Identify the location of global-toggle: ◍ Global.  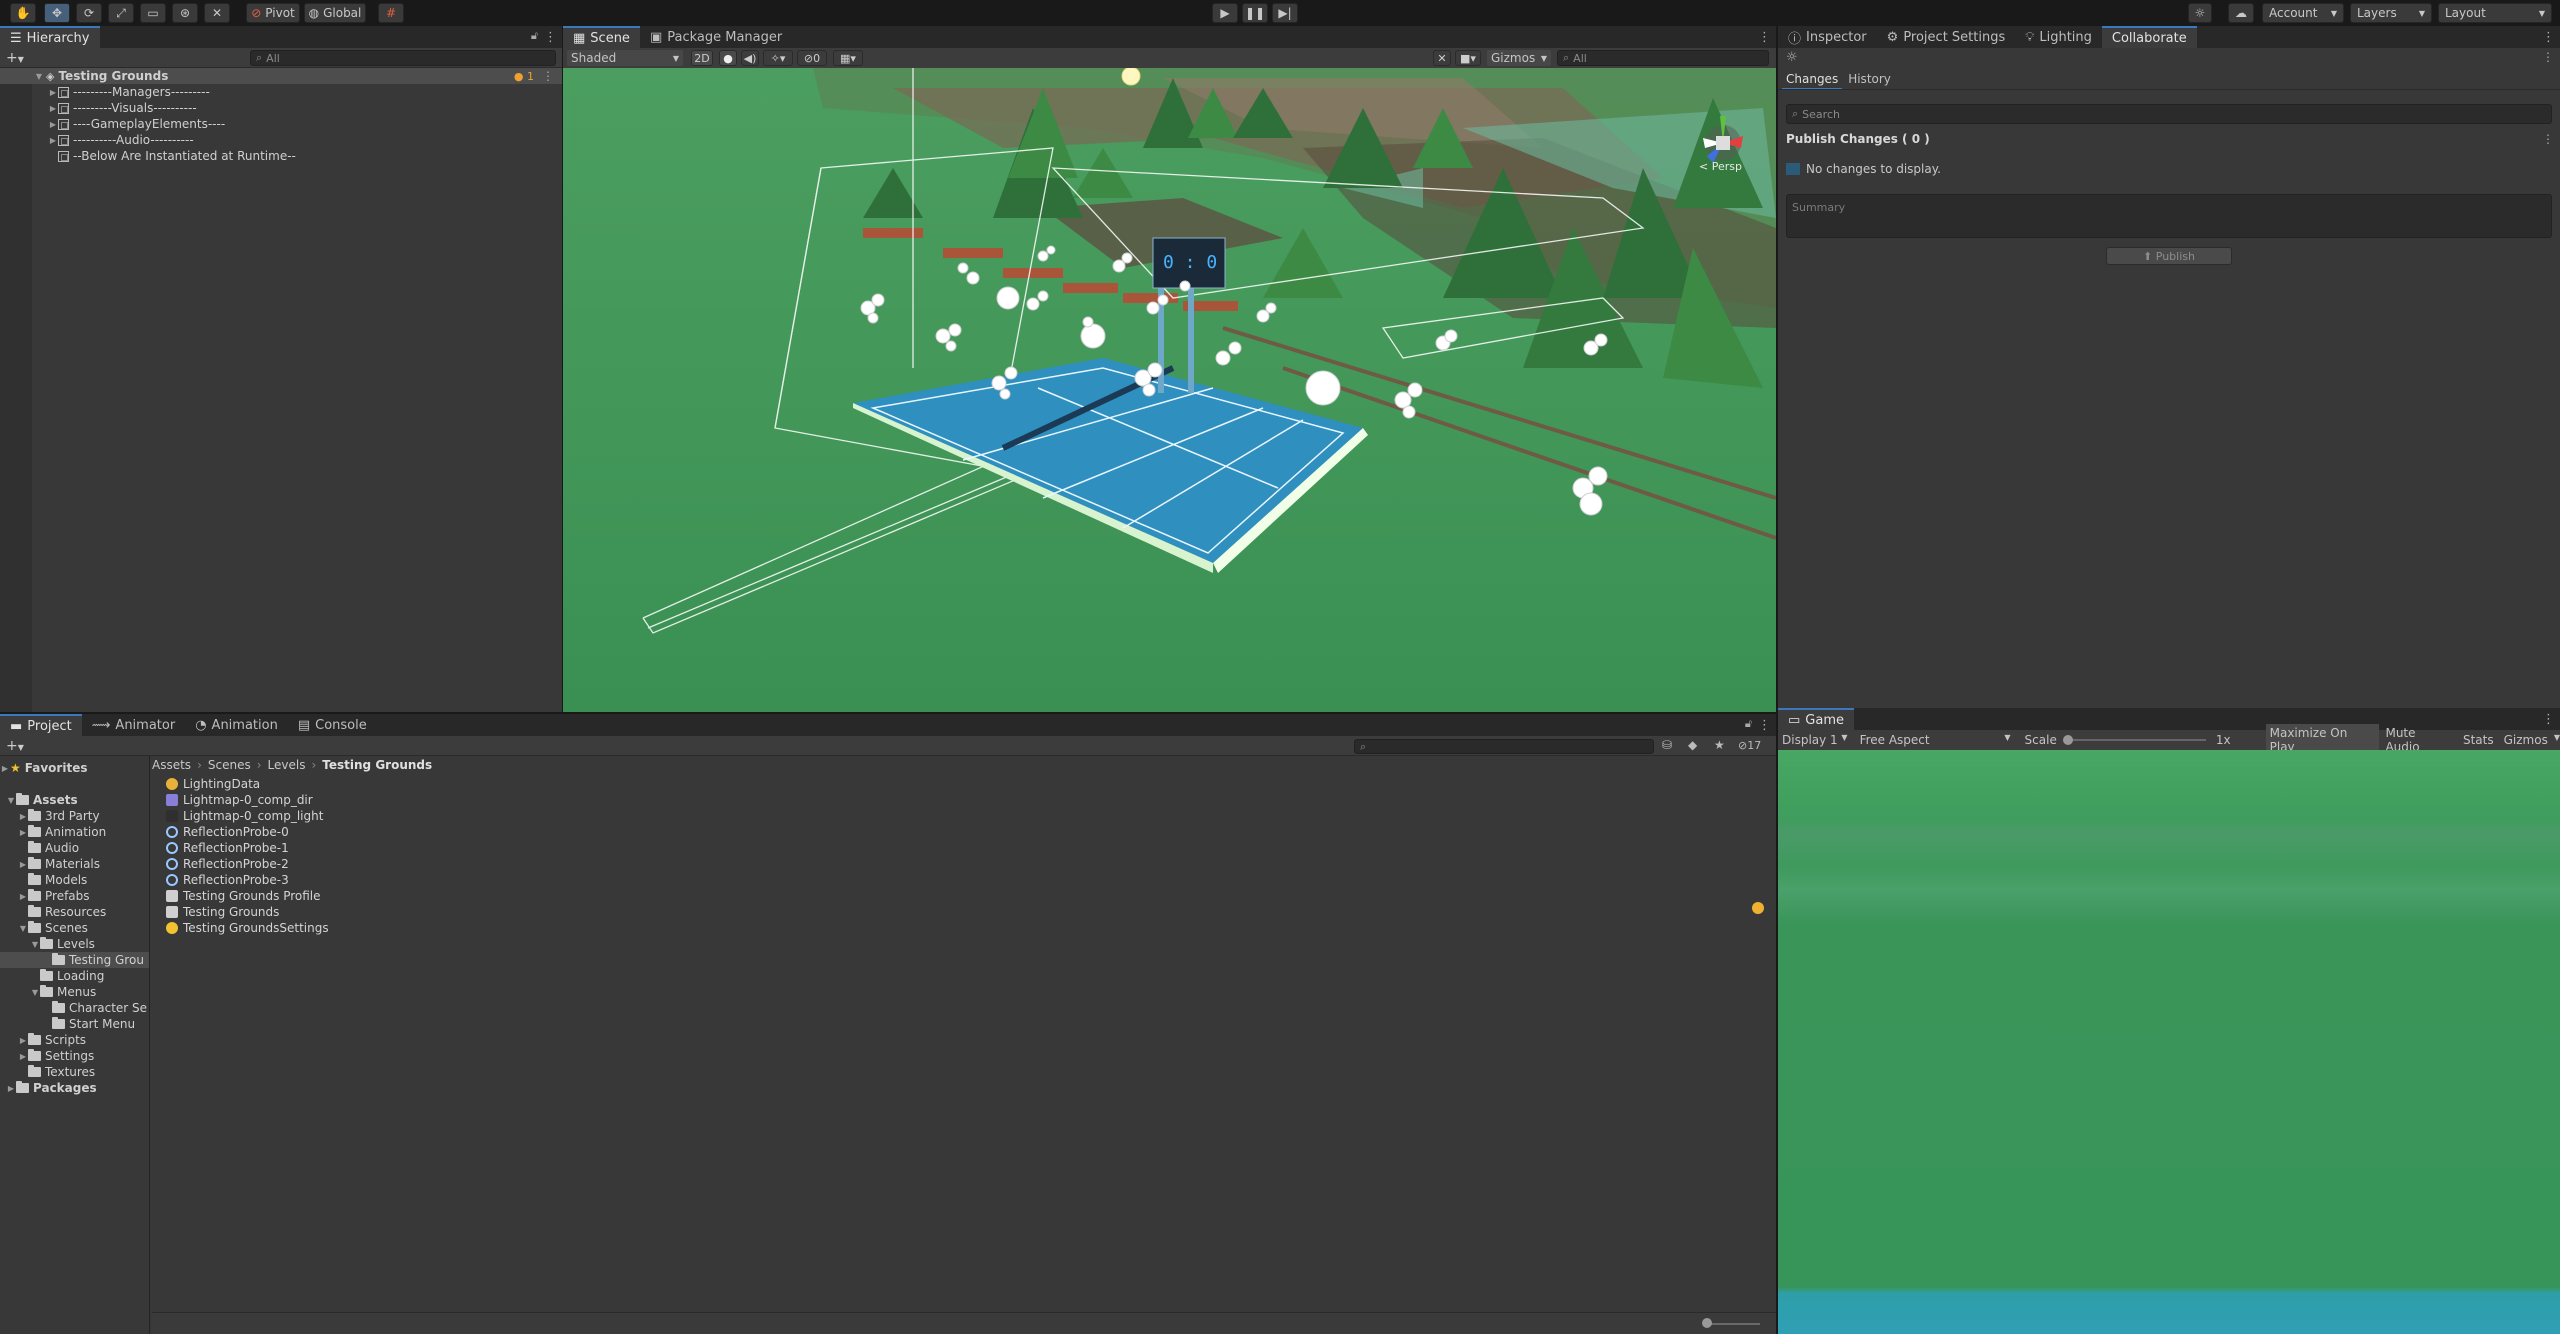
(335, 13).